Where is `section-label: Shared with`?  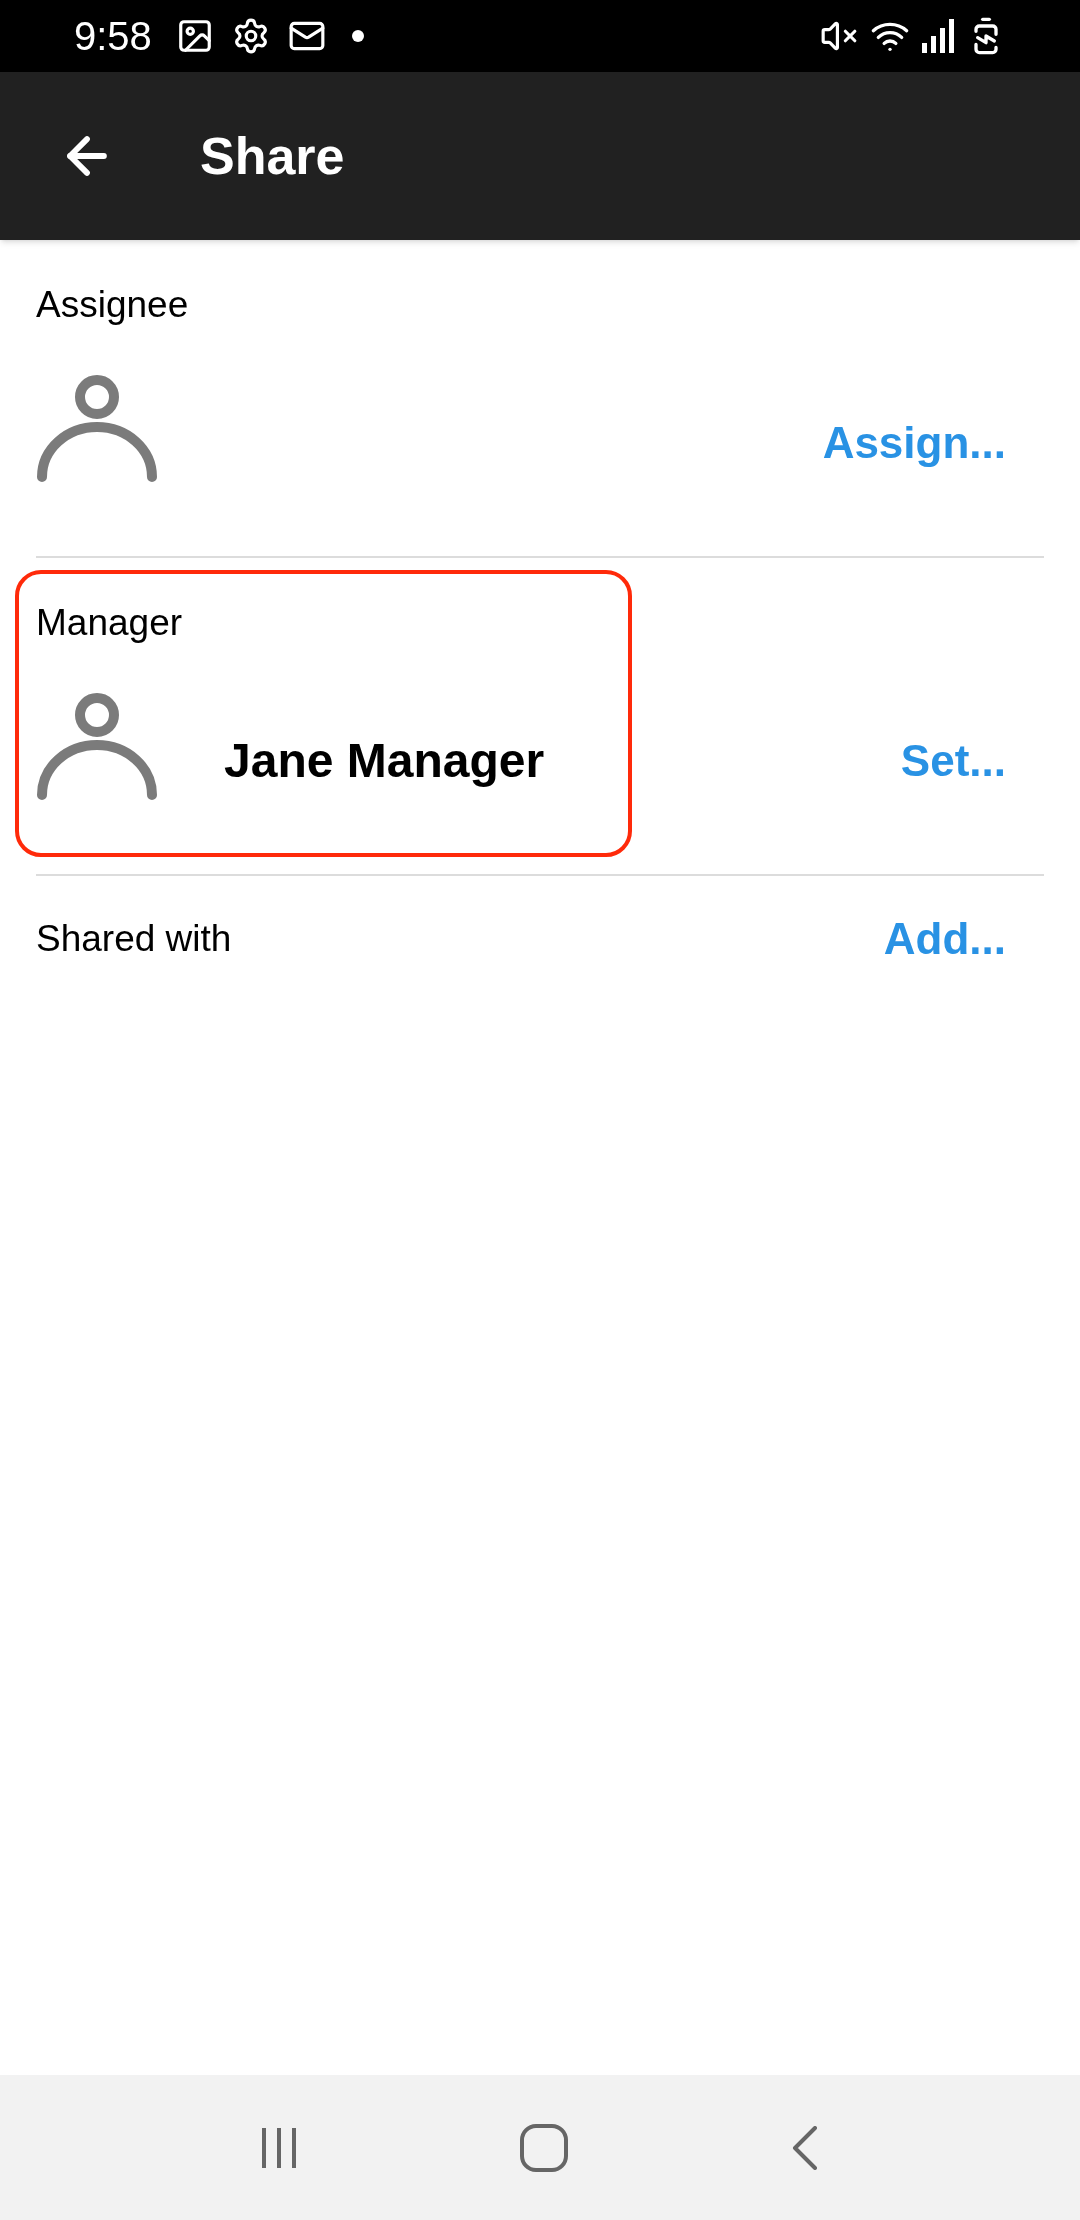 section-label: Shared with is located at coordinates (134, 939).